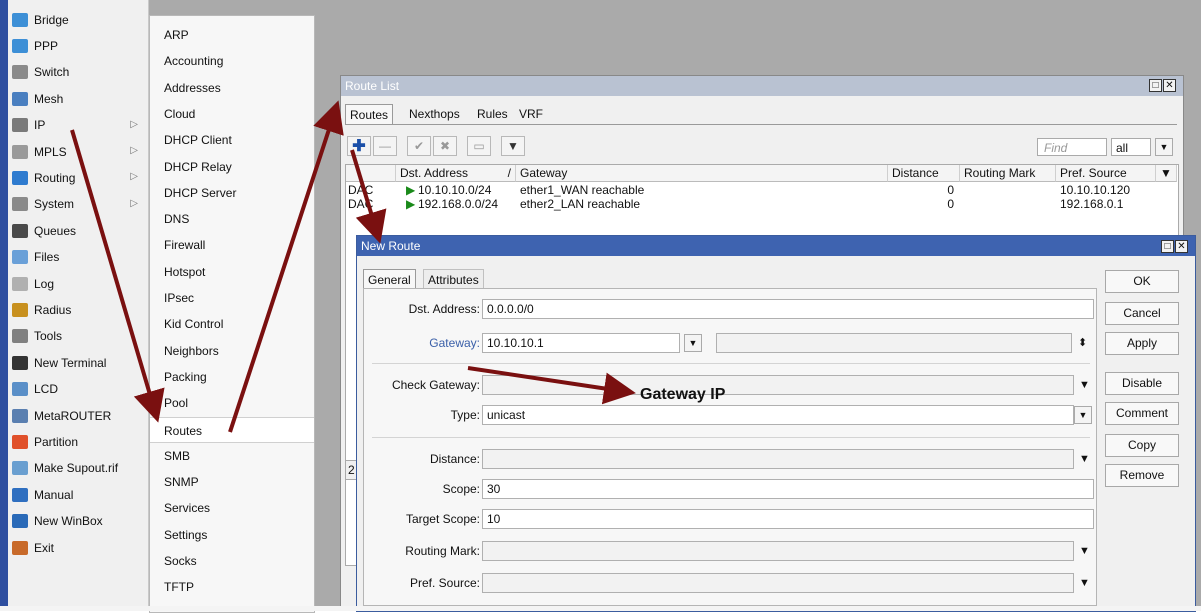  What do you see at coordinates (385, 146) in the screenshot?
I see `remove-icon: —` at bounding box center [385, 146].